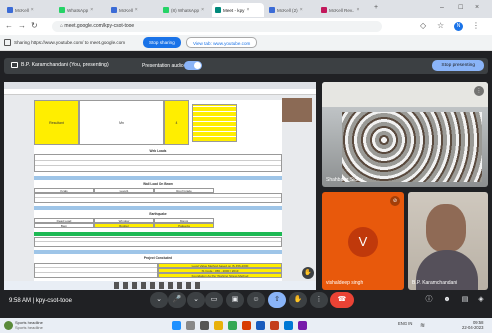 This screenshot has height=333, width=492. I want to click on end-call-button: ☎, so click(342, 300).